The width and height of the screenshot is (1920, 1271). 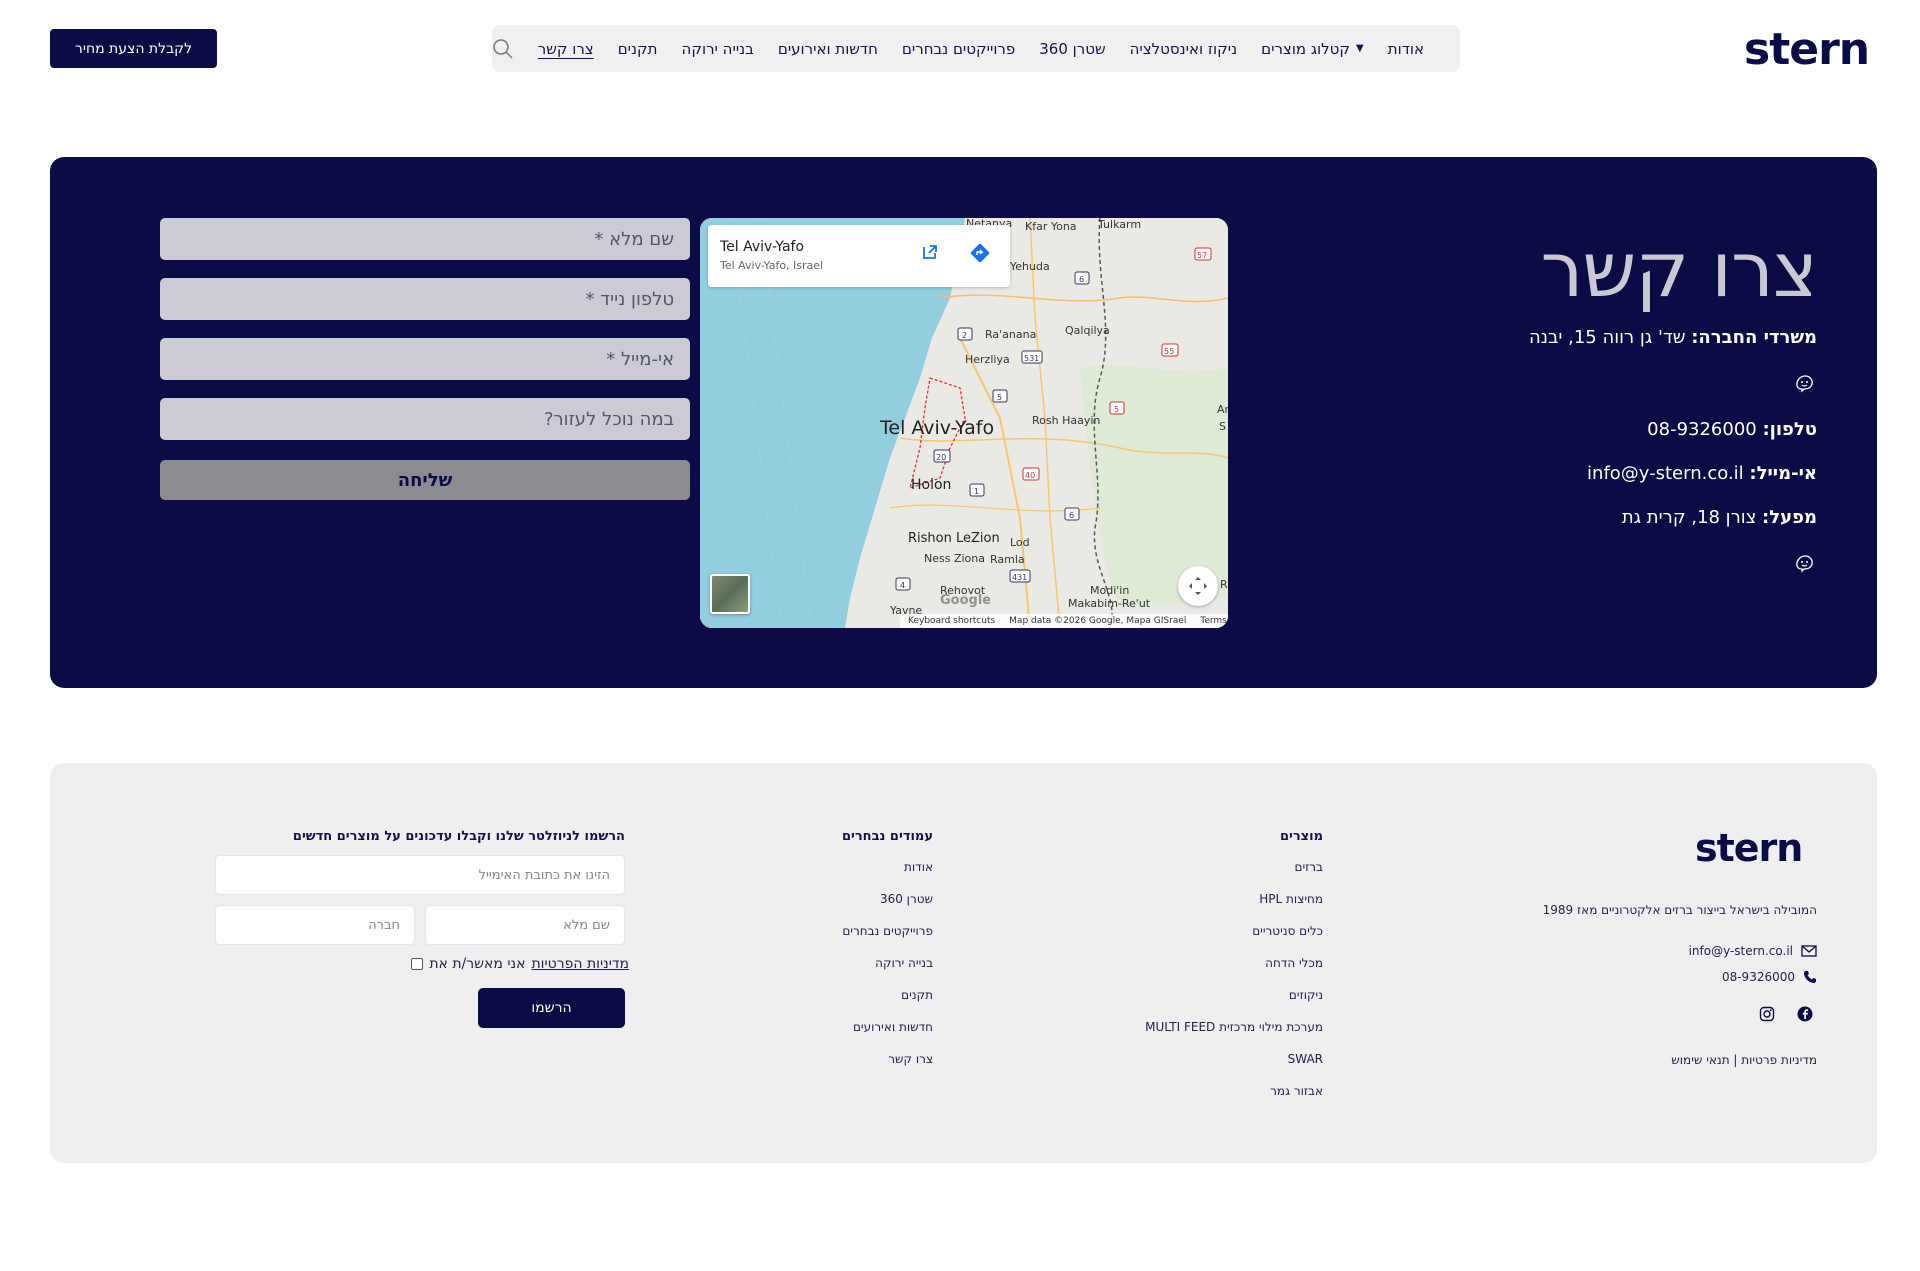 What do you see at coordinates (941, 457) in the screenshot?
I see `svg-text: 20` at bounding box center [941, 457].